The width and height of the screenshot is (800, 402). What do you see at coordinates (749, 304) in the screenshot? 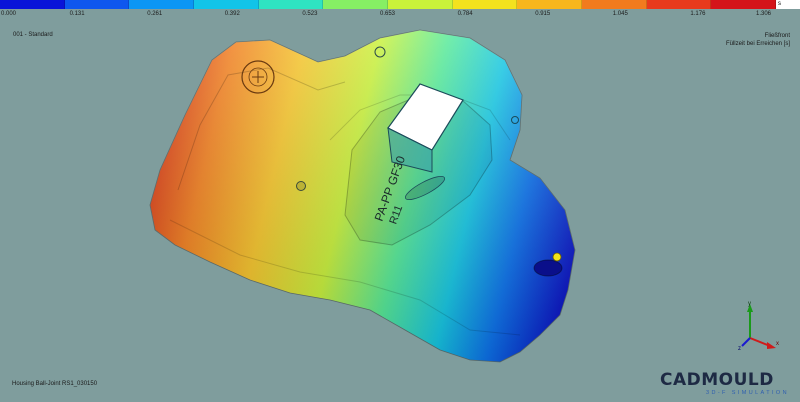
I see `triad-y-label: y` at bounding box center [749, 304].